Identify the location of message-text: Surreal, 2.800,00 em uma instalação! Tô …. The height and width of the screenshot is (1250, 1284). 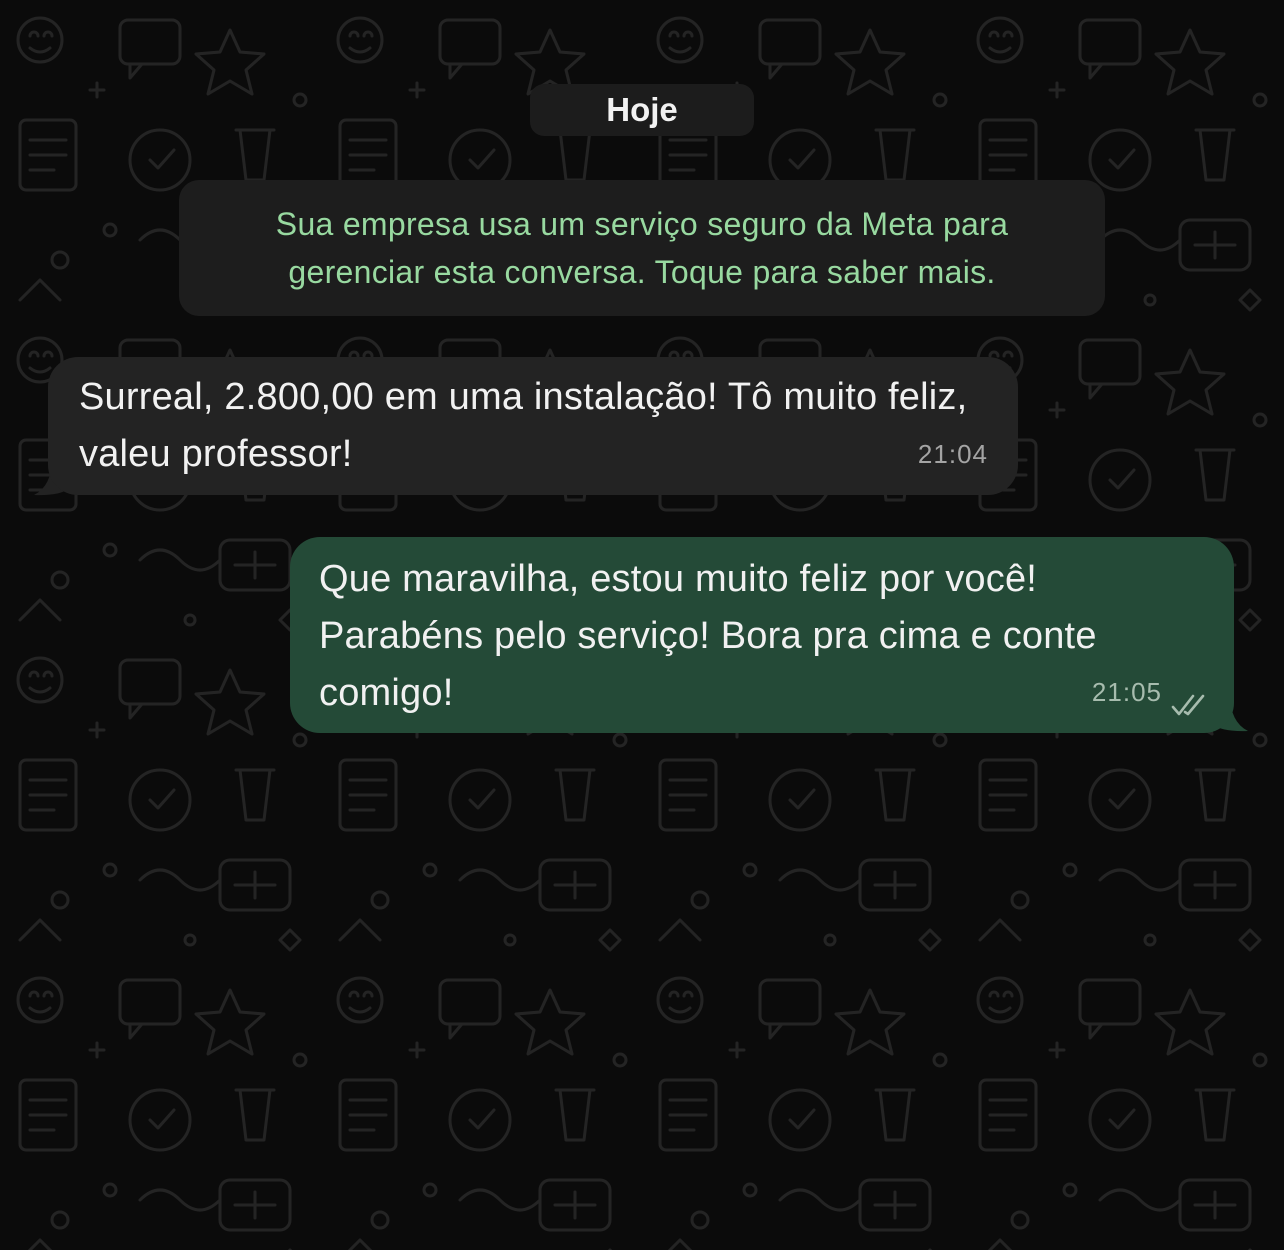
(523, 425).